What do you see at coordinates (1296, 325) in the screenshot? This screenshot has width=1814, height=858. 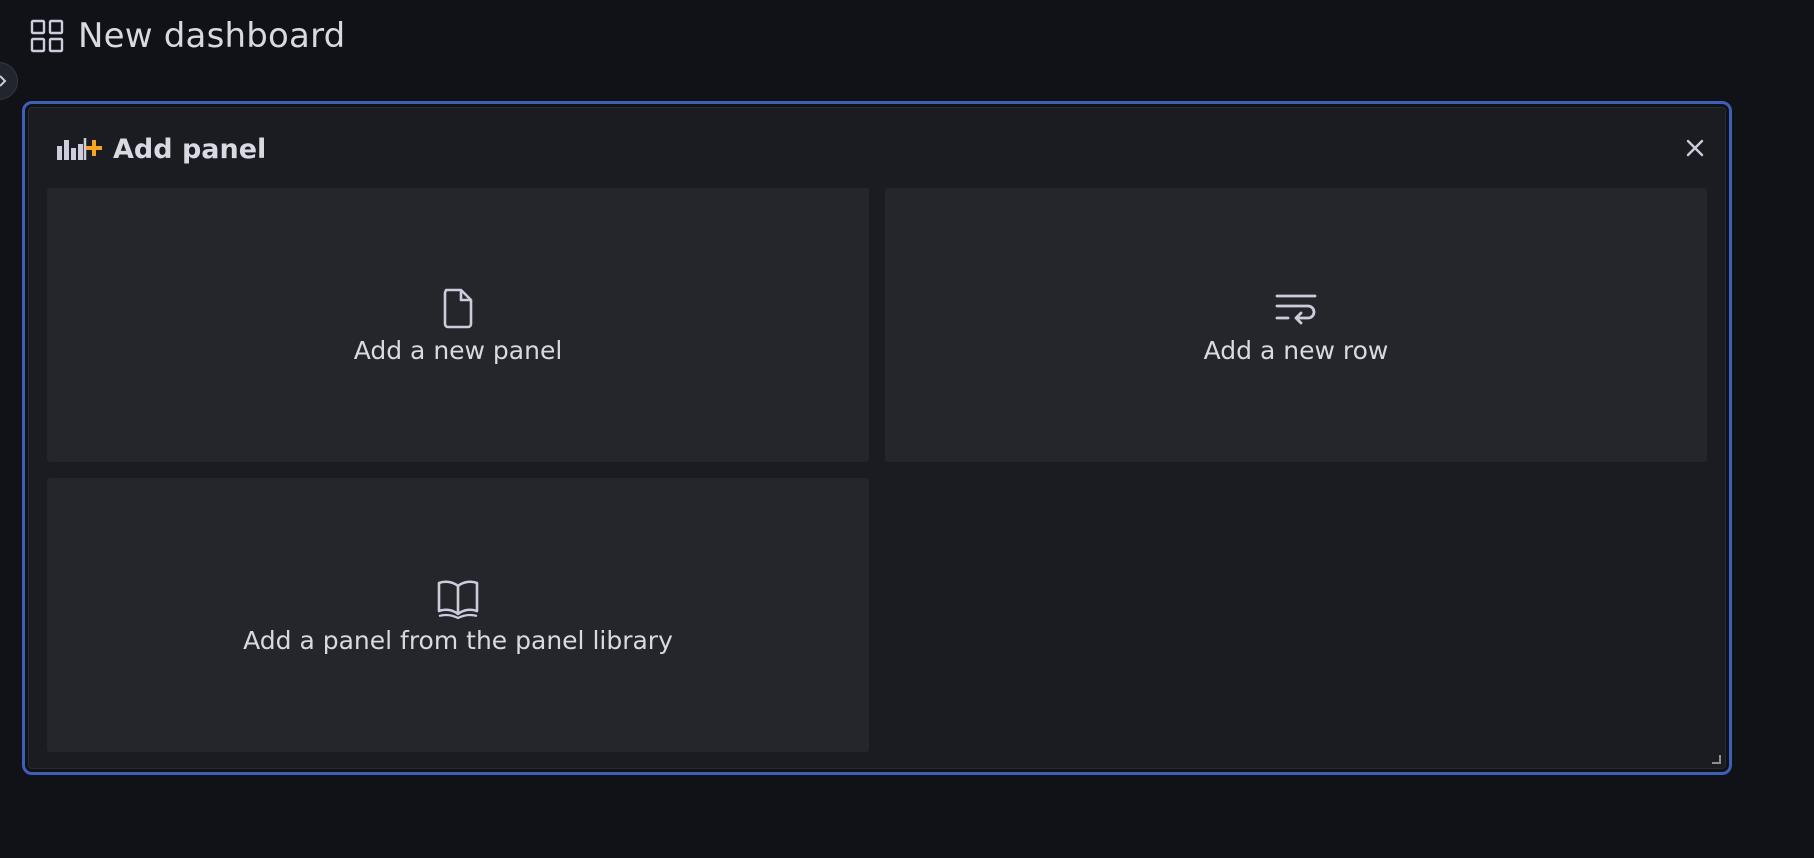 I see `add-new-row-button: Add a new row` at bounding box center [1296, 325].